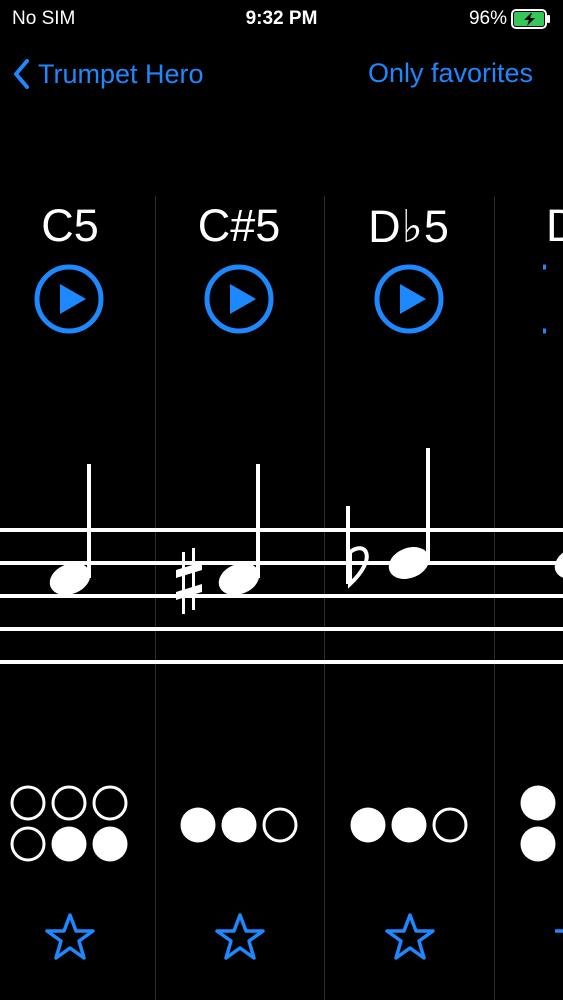  Describe the element at coordinates (121, 73) in the screenshot. I see `back-button-label: Trumpet Hero` at that location.